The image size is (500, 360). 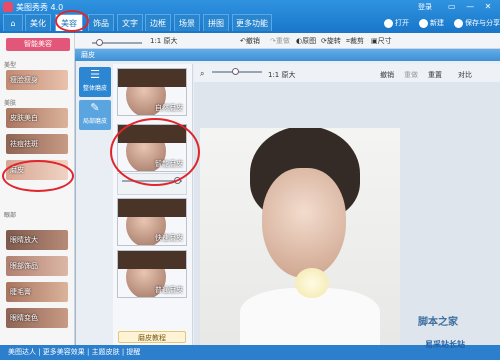 I want to click on mode-whole-button: ☰ 整体磨皮, so click(x=95, y=82).